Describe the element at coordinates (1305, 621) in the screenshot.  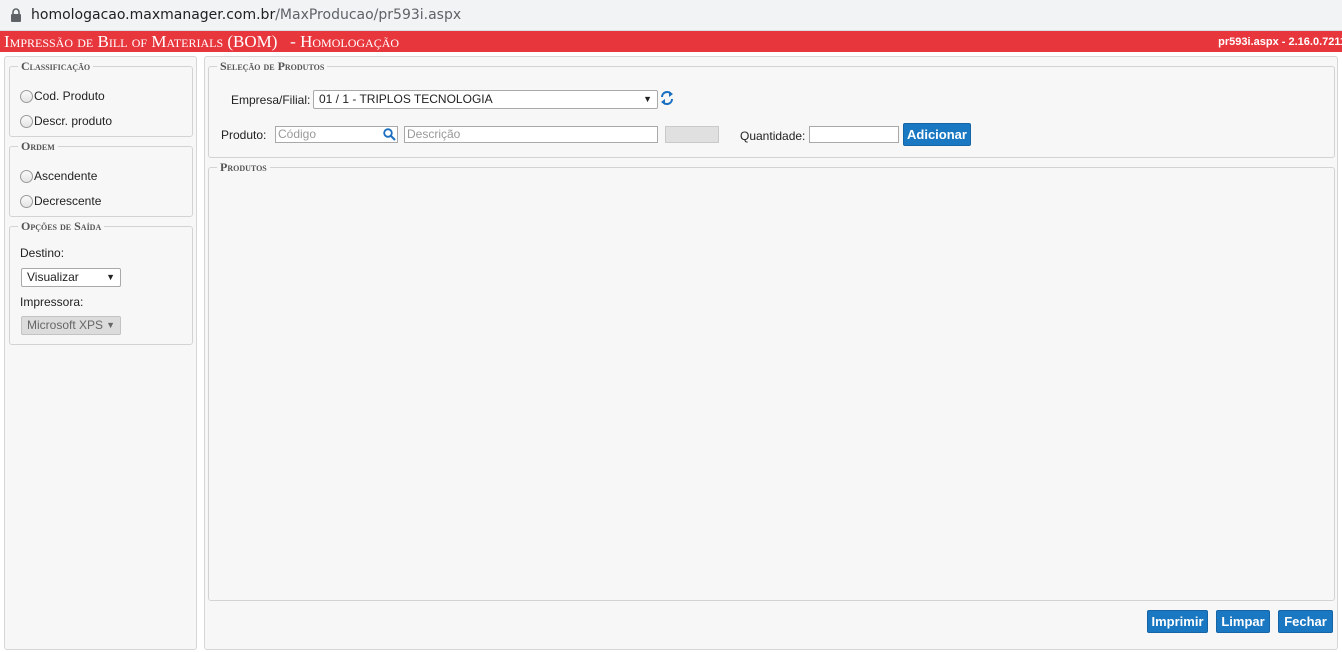
I see `fechar-button: Fechar` at that location.